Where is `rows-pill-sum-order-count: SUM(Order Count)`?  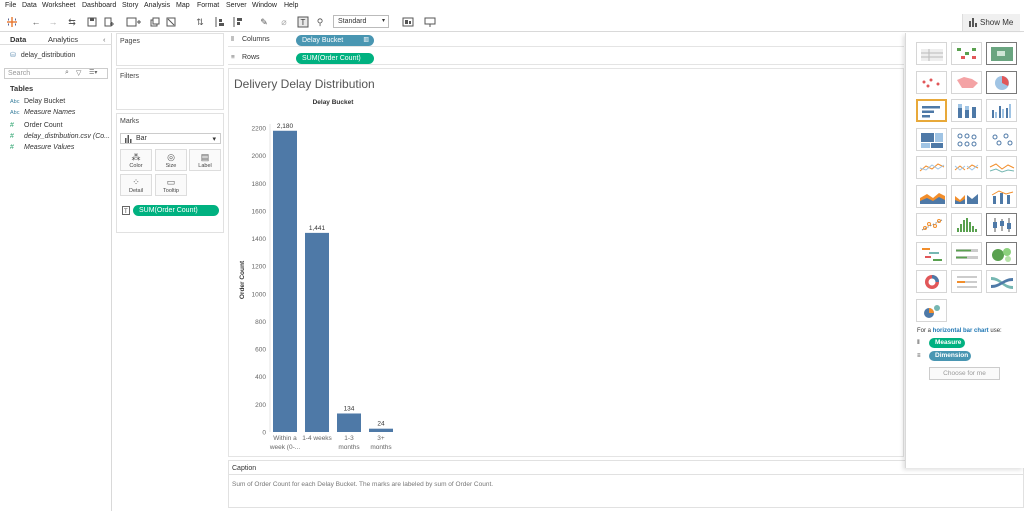
rows-pill-sum-order-count: SUM(Order Count) is located at coordinates (335, 58).